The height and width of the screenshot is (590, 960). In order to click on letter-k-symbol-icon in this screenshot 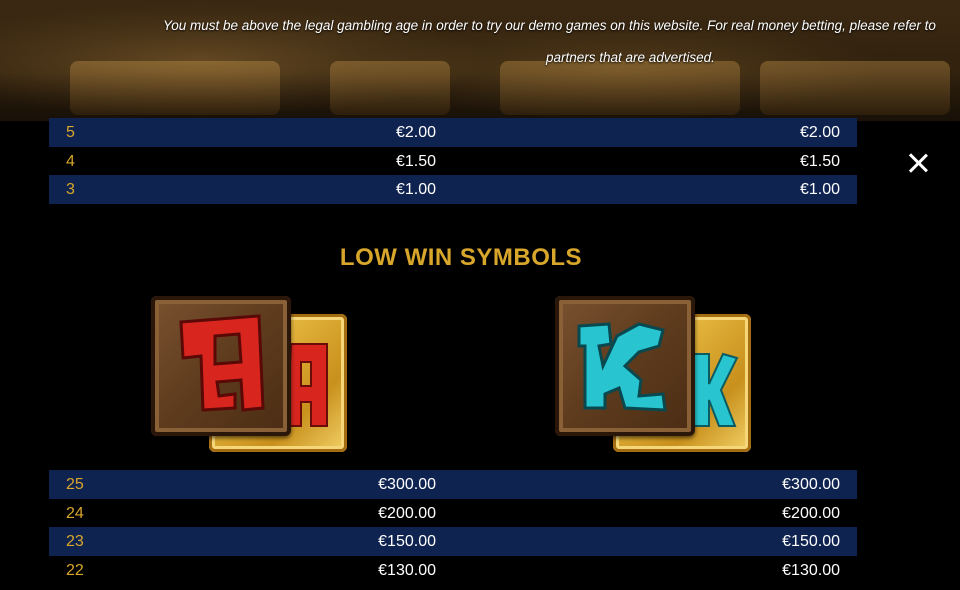, I will do `click(655, 375)`.